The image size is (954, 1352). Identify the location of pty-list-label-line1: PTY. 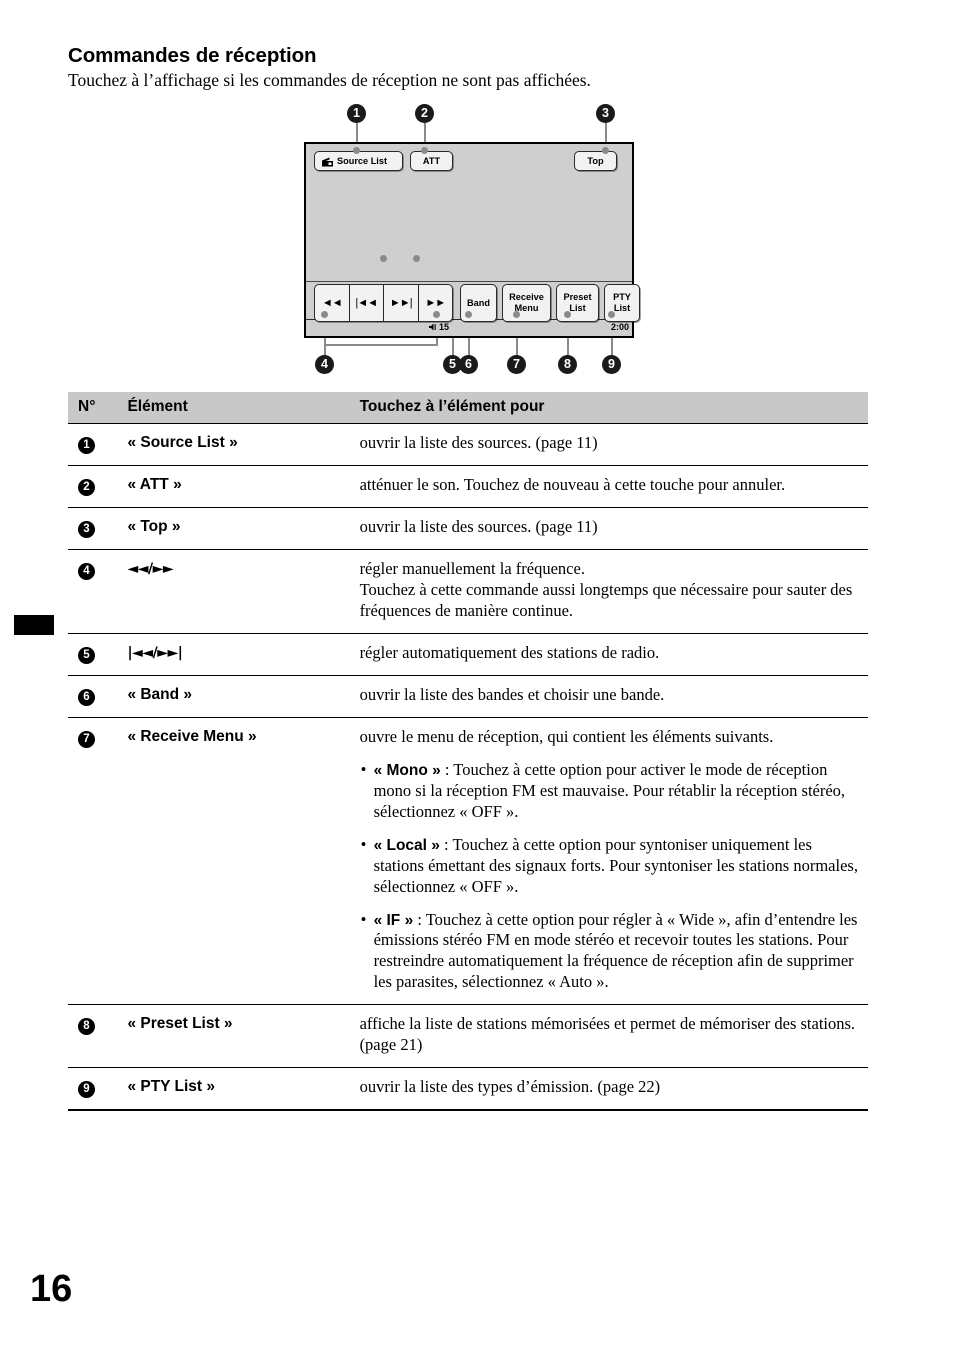
(622, 297).